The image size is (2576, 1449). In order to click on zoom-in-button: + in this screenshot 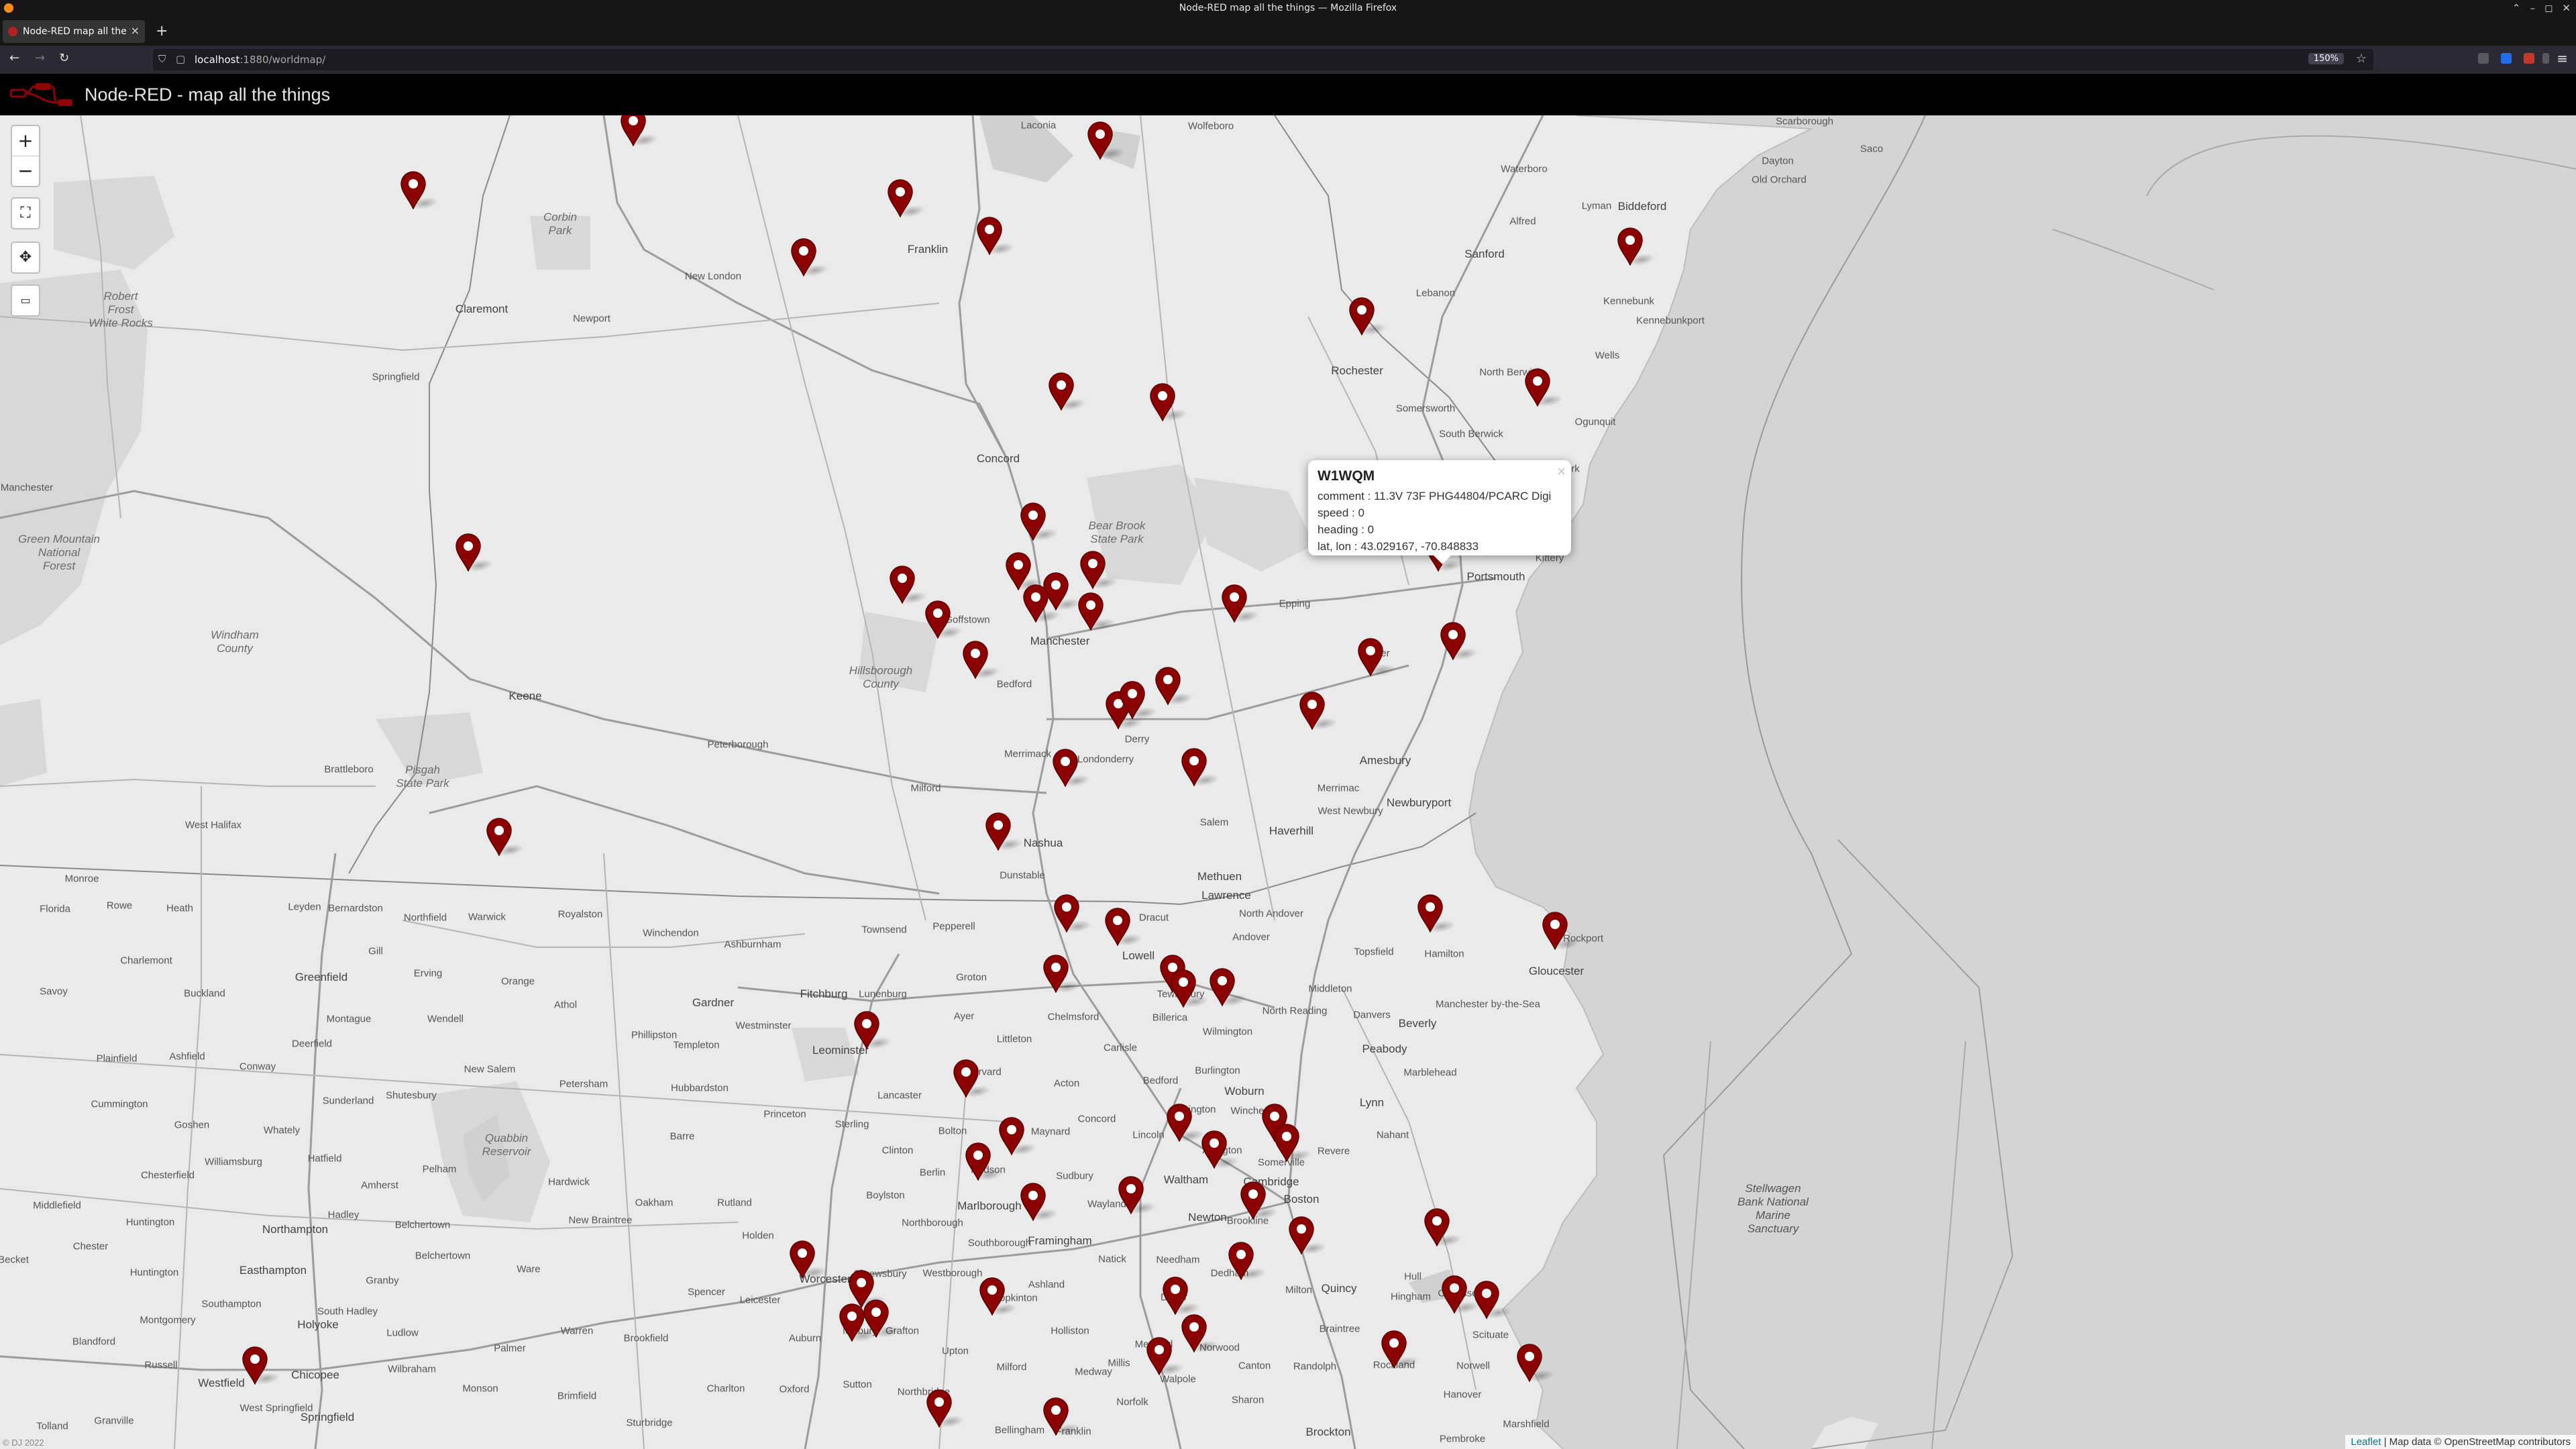, I will do `click(25, 141)`.